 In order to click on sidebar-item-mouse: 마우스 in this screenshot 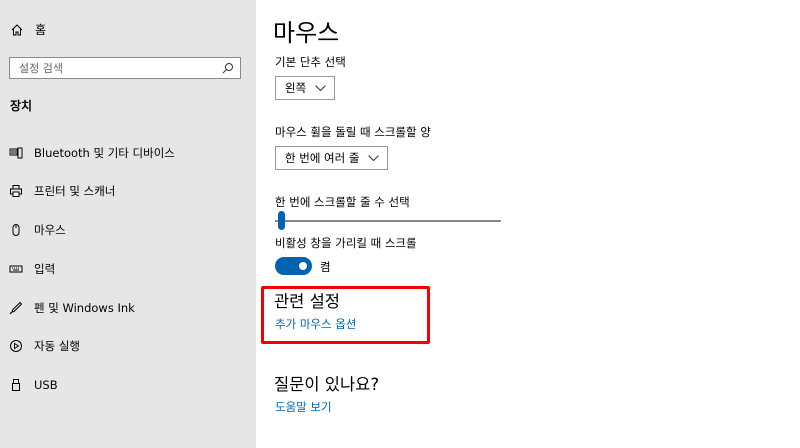, I will do `click(128, 230)`.